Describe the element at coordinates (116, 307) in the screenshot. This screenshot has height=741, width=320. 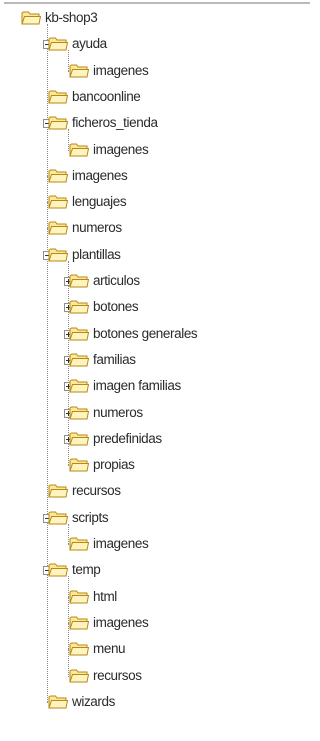
I see `tree-node-label: botones` at that location.